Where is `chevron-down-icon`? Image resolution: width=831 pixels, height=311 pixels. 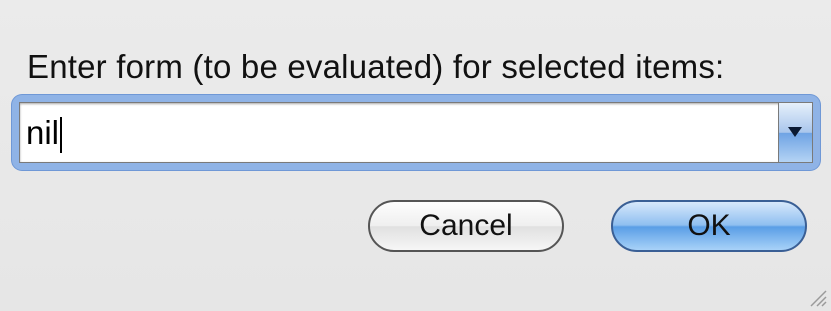 chevron-down-icon is located at coordinates (795, 132).